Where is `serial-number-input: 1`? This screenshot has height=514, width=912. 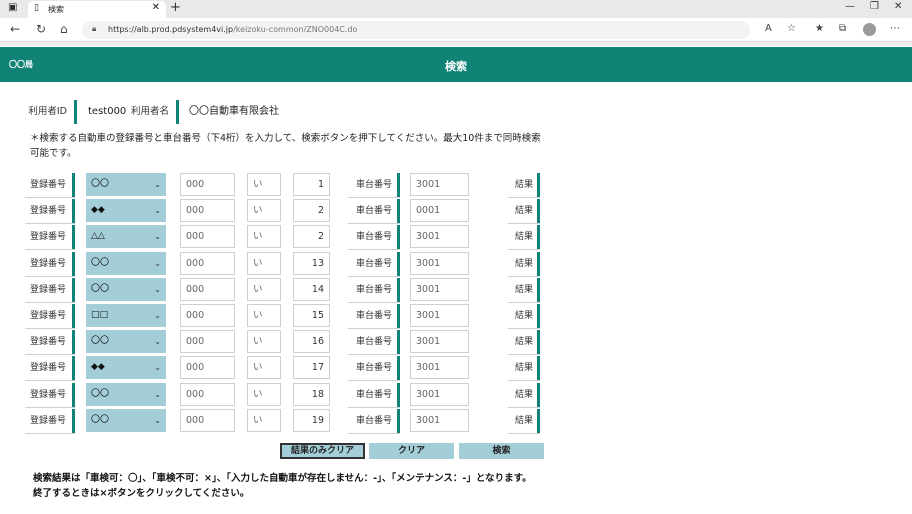 serial-number-input: 1 is located at coordinates (311, 184).